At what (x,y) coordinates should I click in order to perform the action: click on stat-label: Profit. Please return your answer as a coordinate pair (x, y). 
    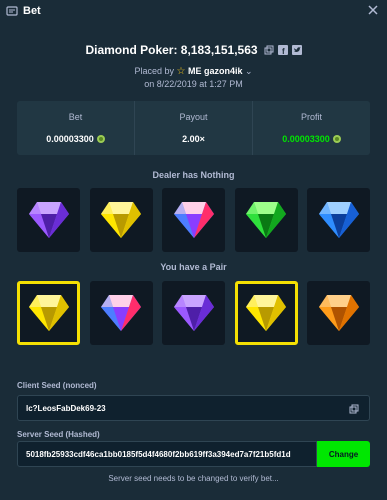
    Looking at the image, I should click on (311, 117).